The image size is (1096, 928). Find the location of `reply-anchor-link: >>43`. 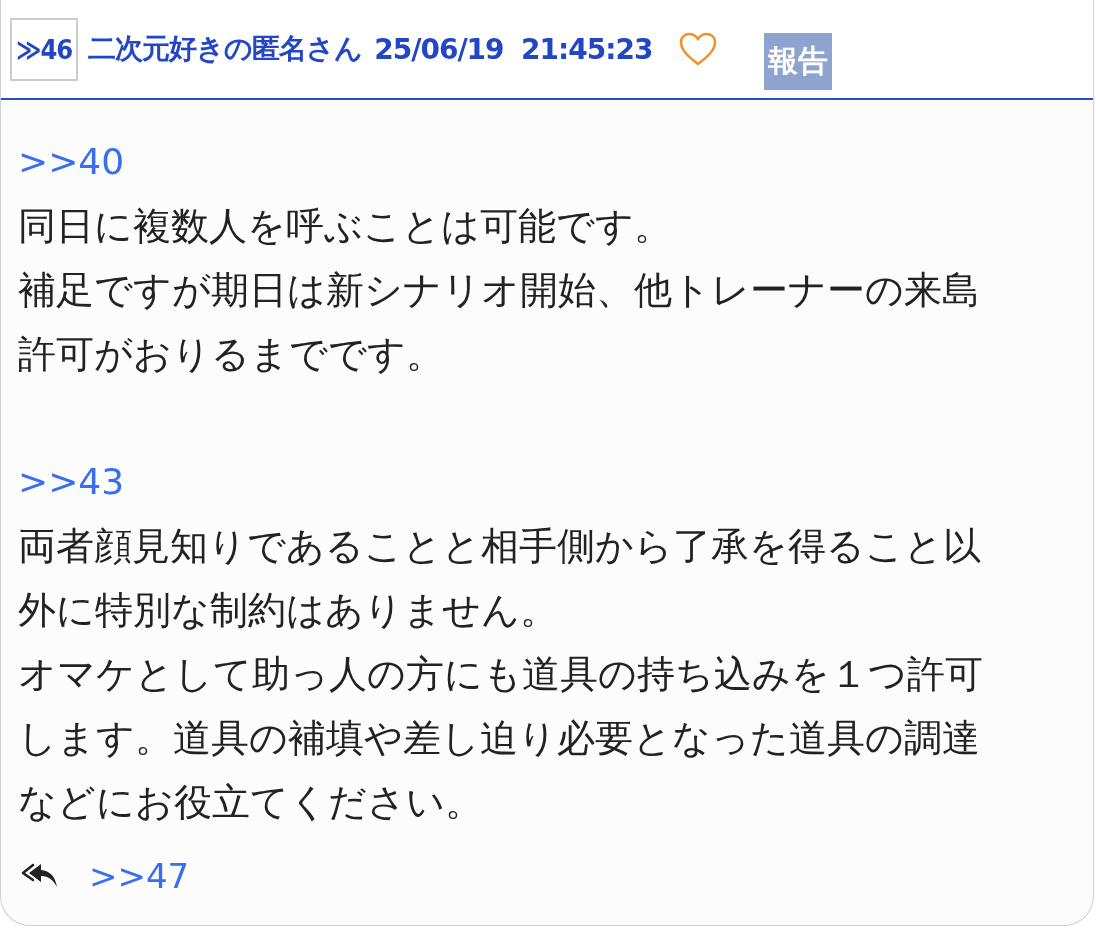

reply-anchor-link: >>43 is located at coordinates (71, 482).